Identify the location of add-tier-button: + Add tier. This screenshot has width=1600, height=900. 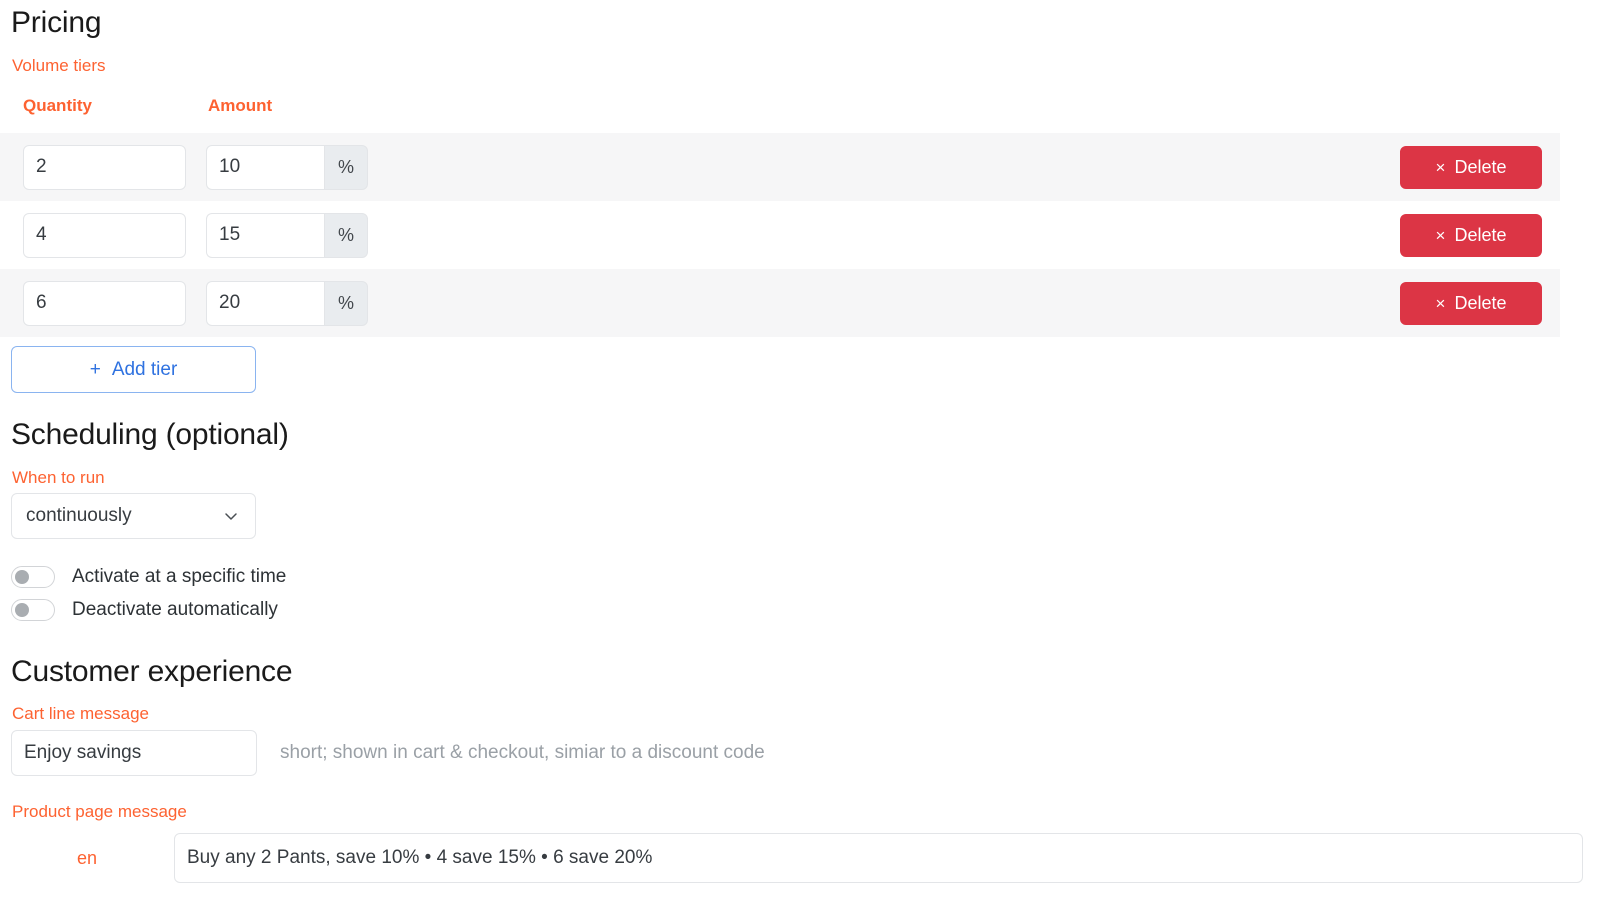
(133, 369).